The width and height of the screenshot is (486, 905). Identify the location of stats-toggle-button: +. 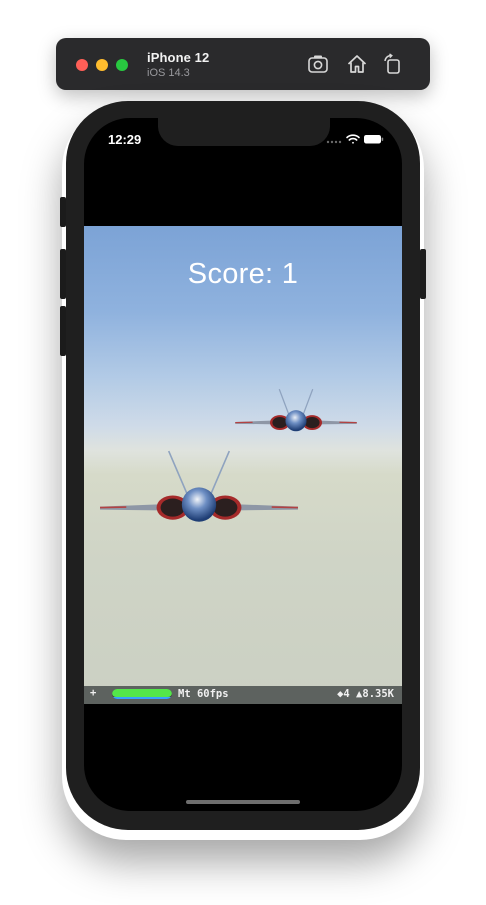
(93, 693).